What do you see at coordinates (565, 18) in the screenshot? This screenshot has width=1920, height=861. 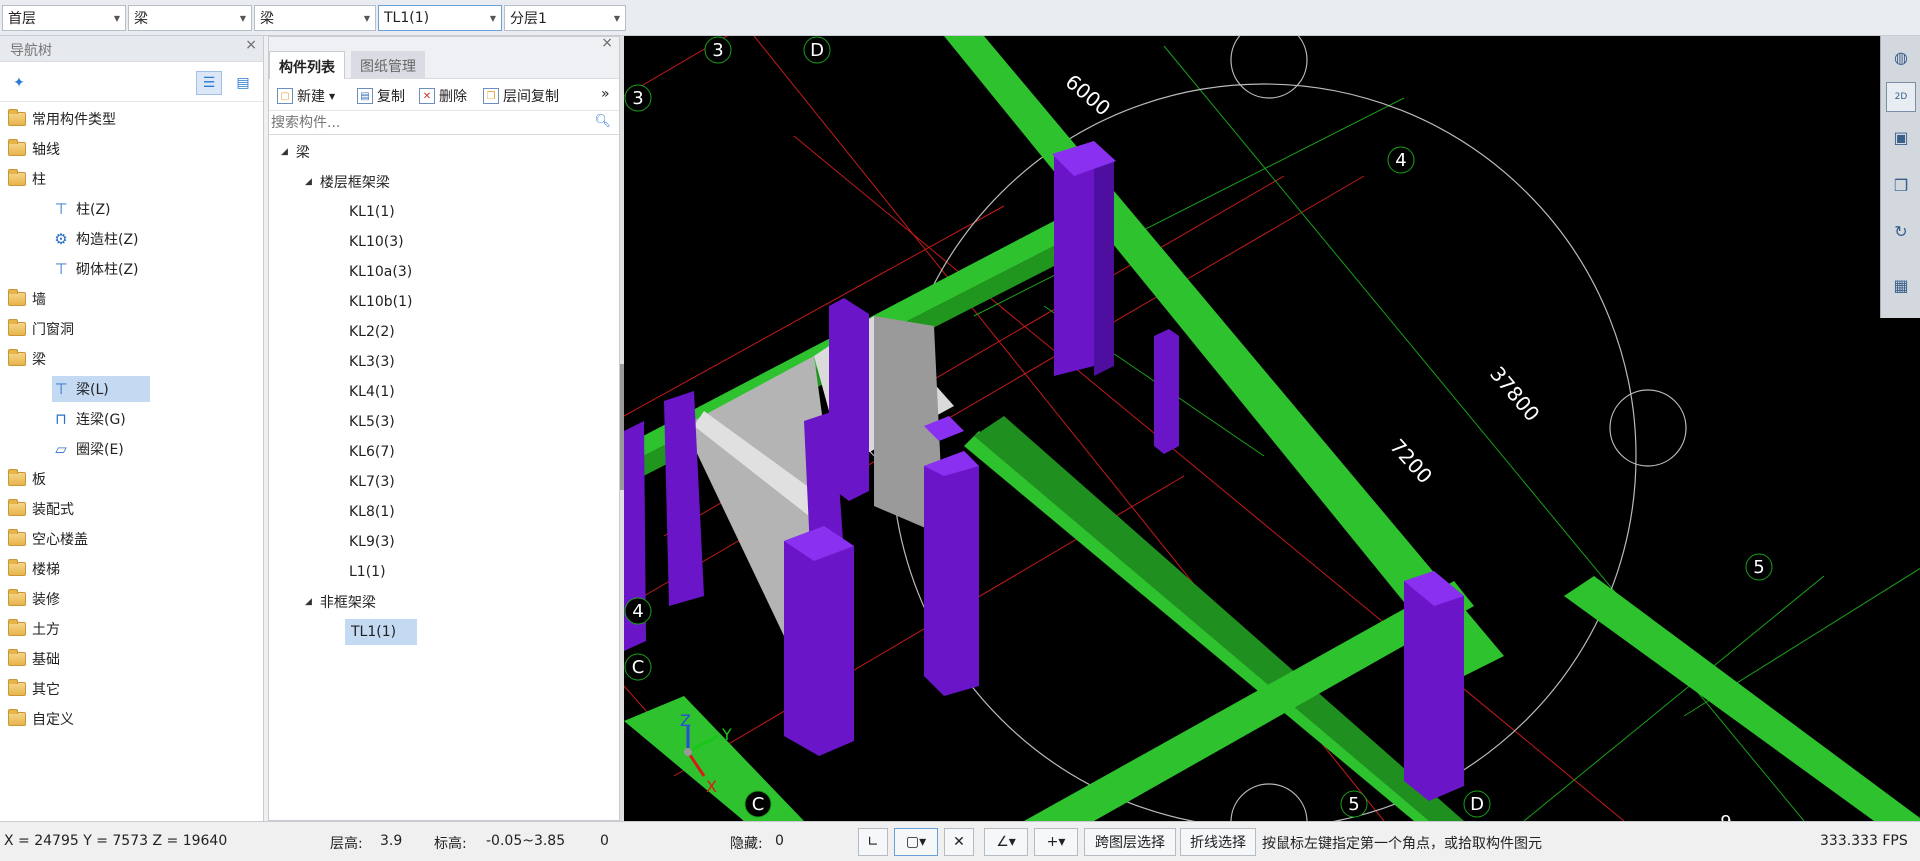 I see `layer-select: 分层1 ▼` at bounding box center [565, 18].